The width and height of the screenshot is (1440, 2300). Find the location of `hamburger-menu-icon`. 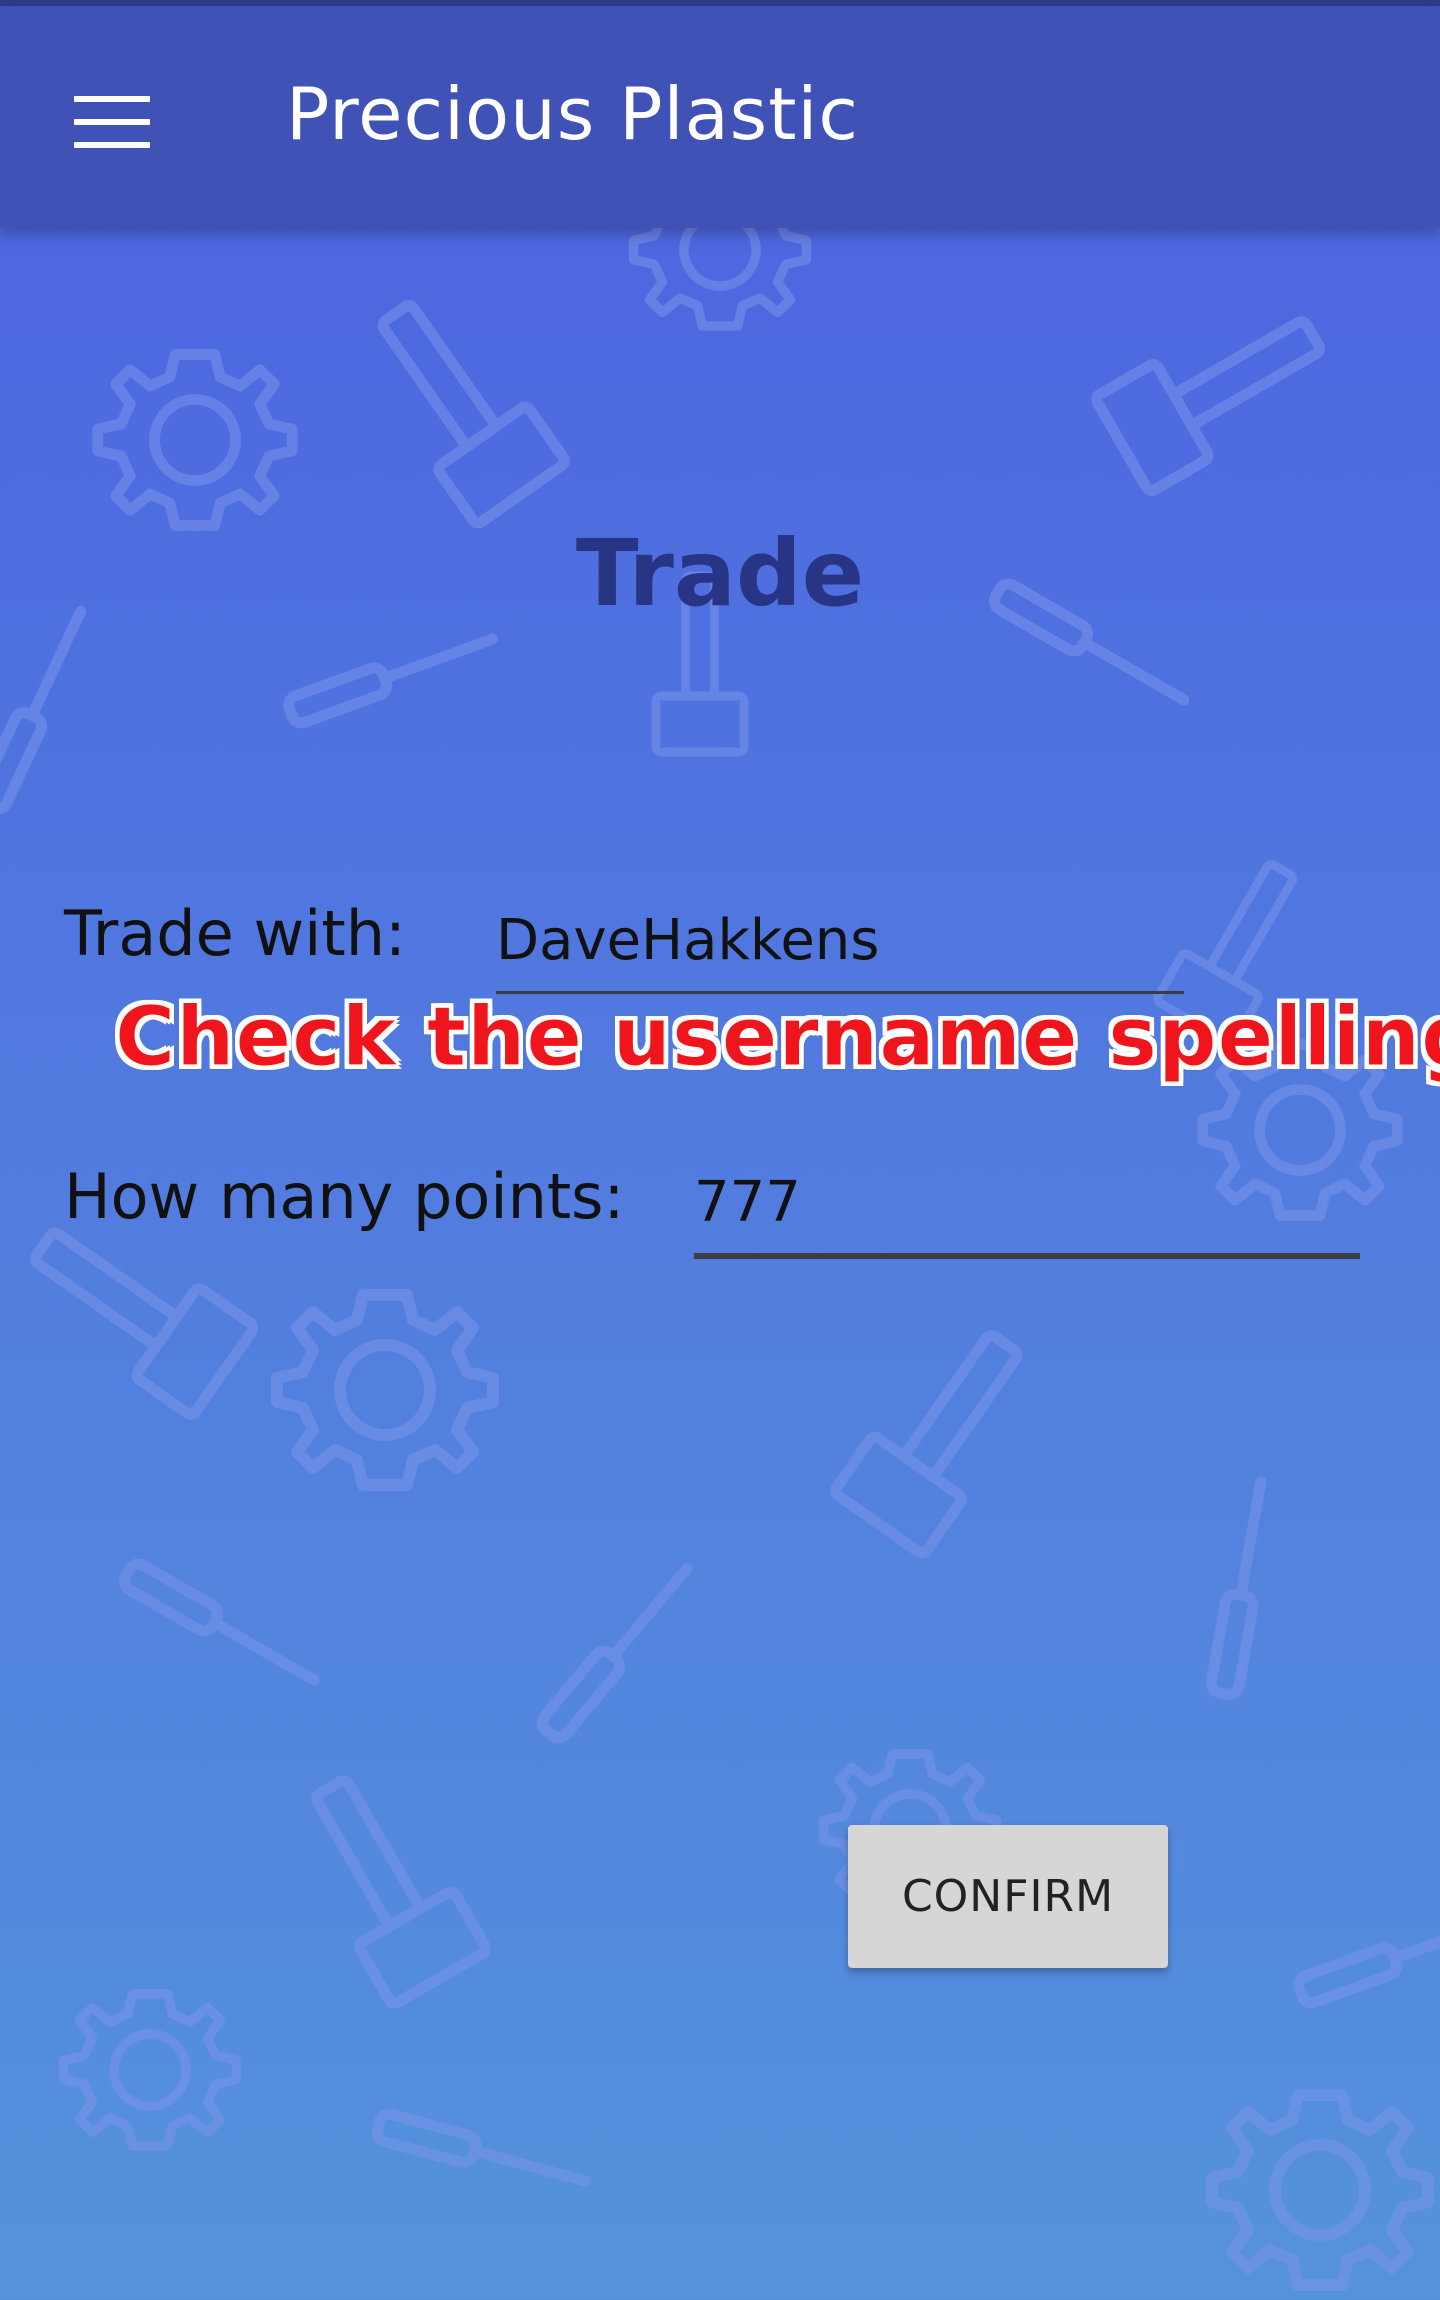

hamburger-menu-icon is located at coordinates (112, 123).